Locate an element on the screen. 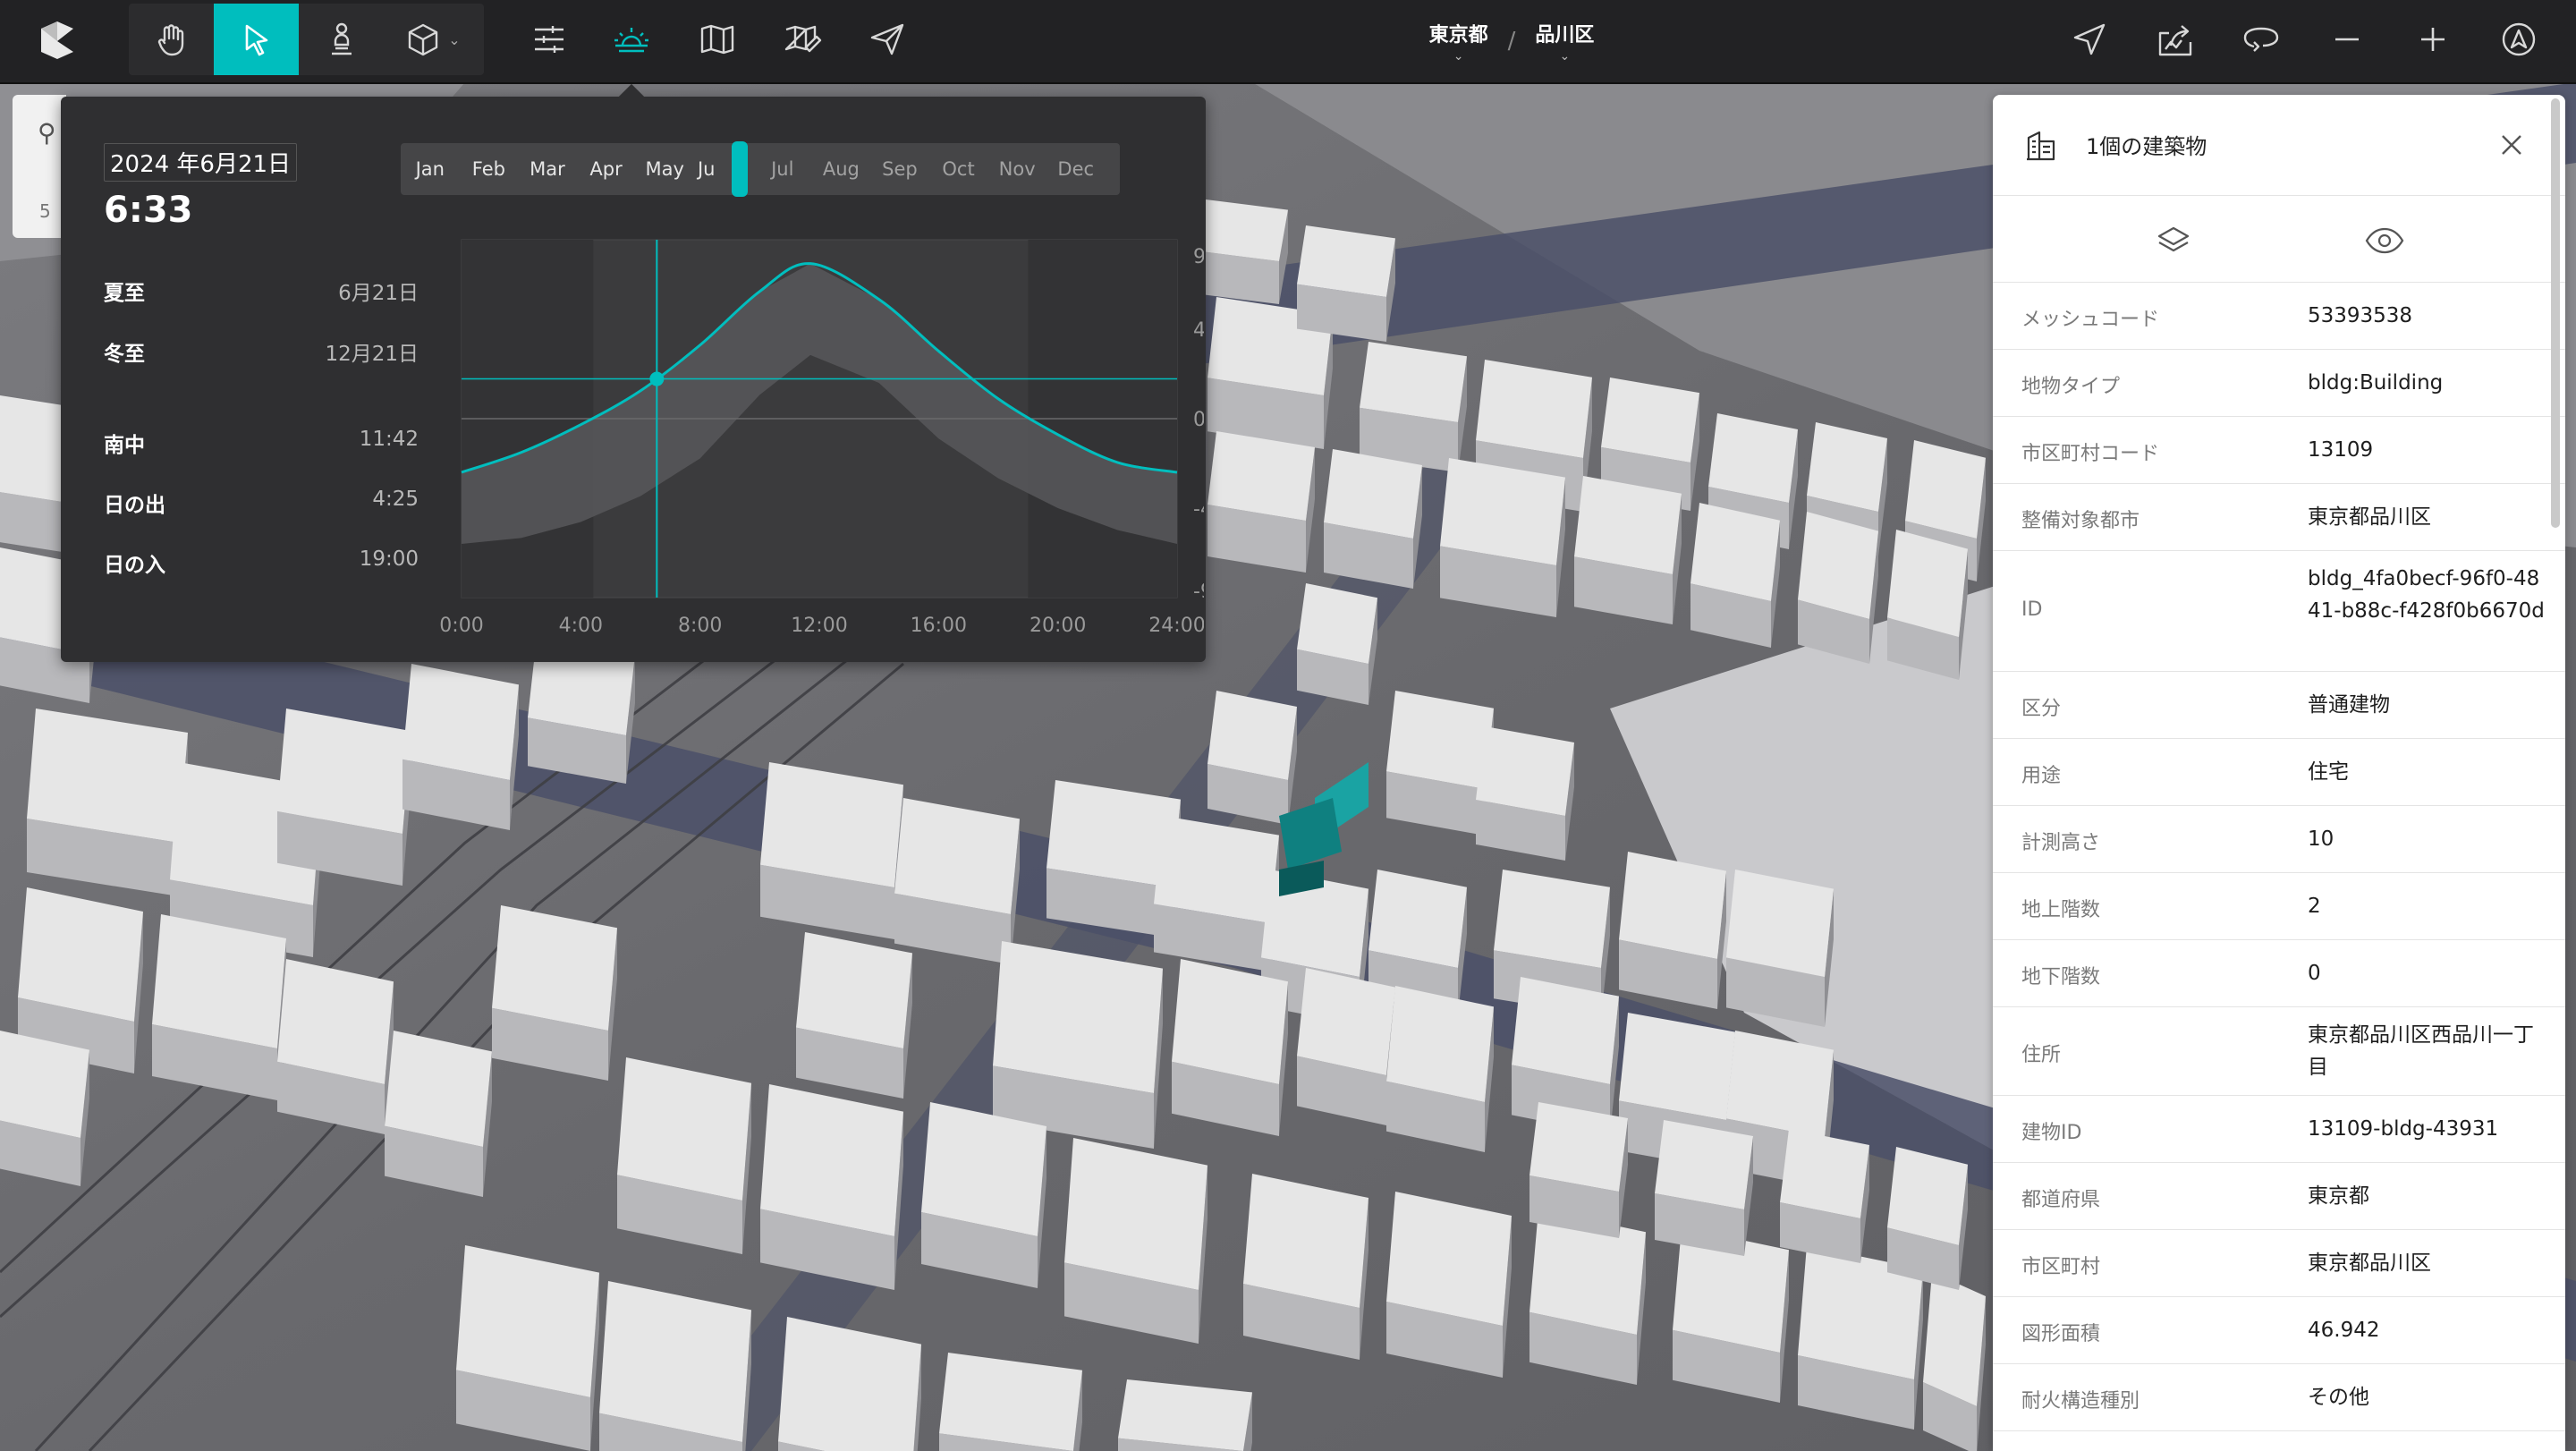 The image size is (2576, 1451). attribute-key: 用途 is located at coordinates (2041, 776).